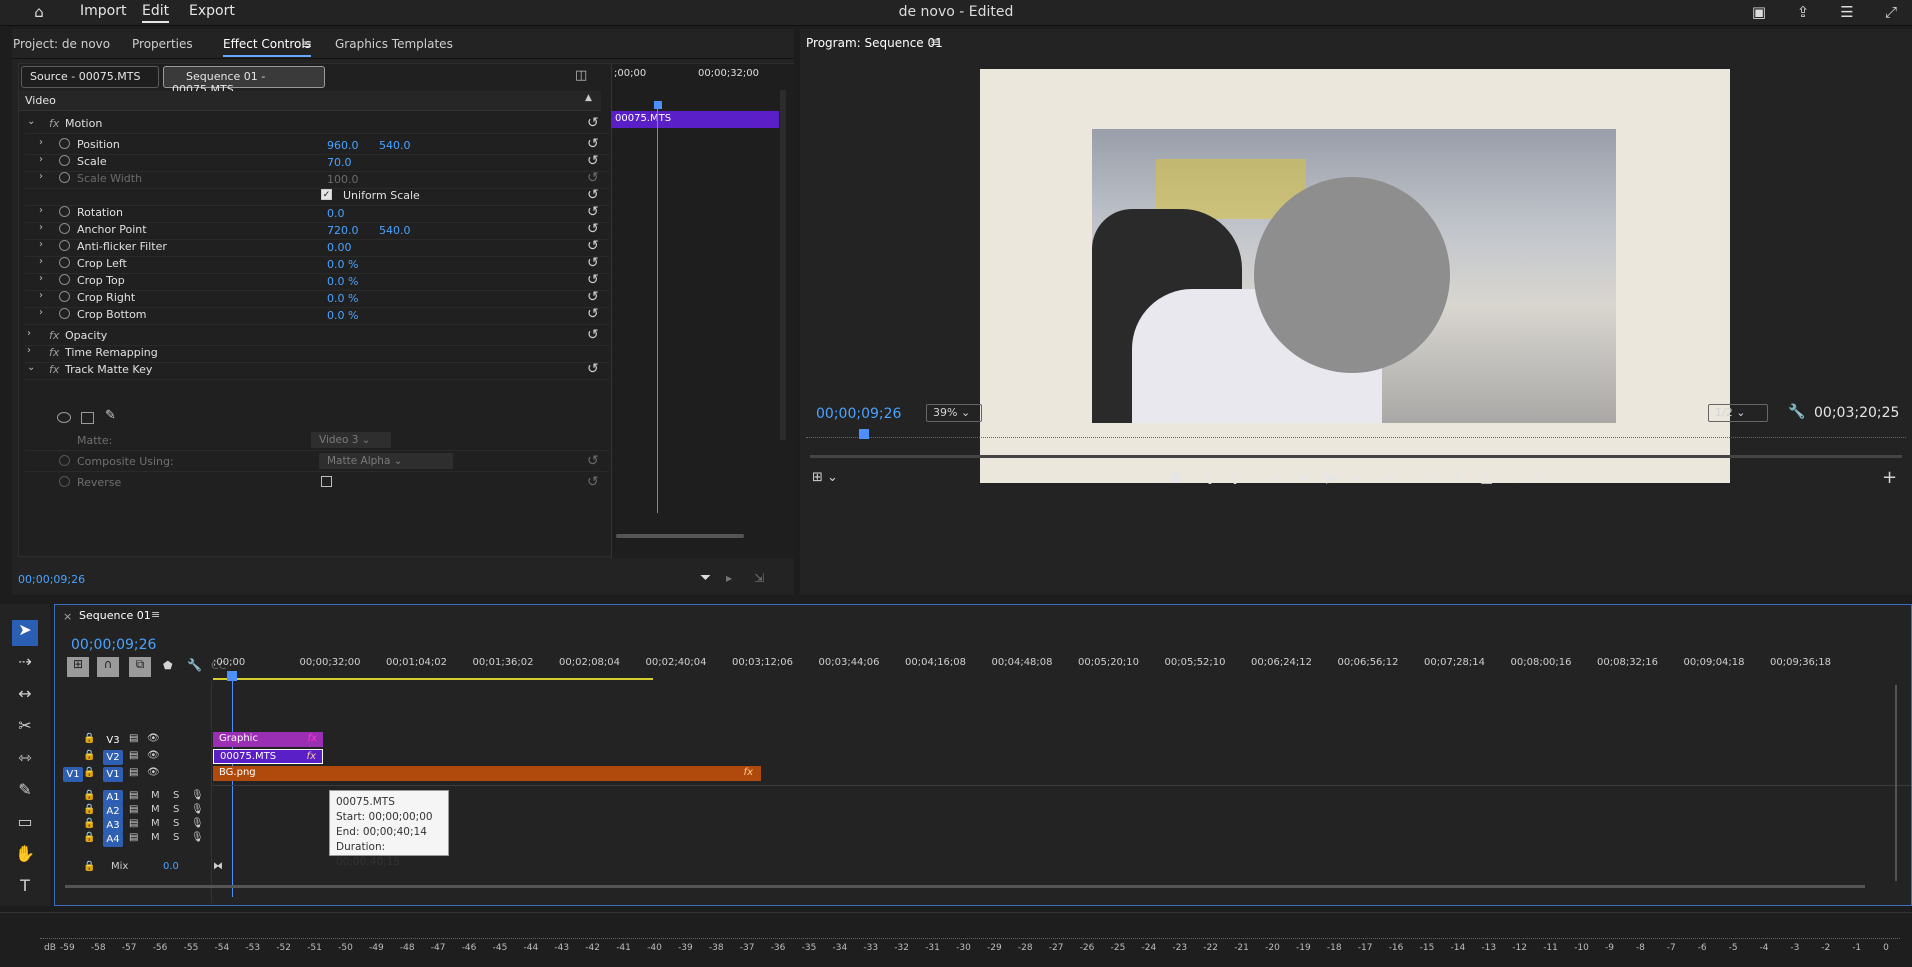 This screenshot has width=1912, height=967. I want to click on toggle-timeline-icon: ◫, so click(581, 75).